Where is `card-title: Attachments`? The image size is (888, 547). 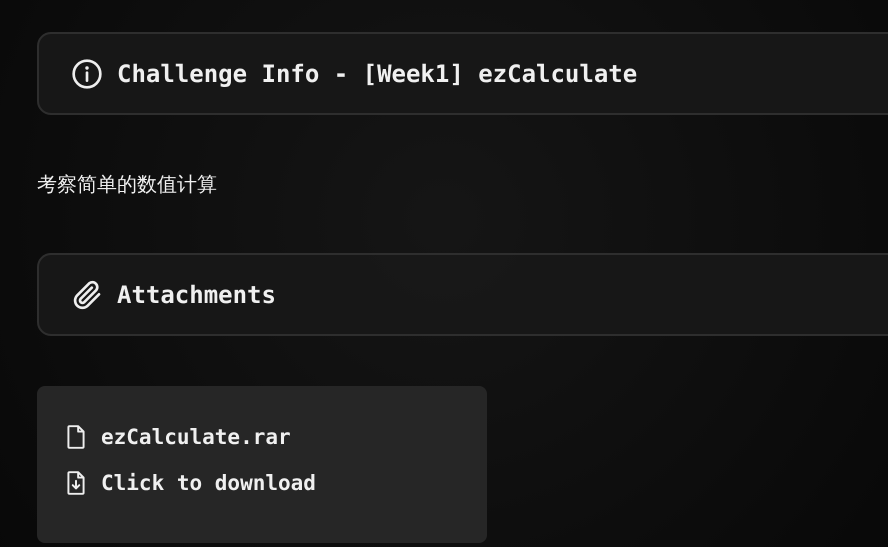
card-title: Attachments is located at coordinates (196, 294).